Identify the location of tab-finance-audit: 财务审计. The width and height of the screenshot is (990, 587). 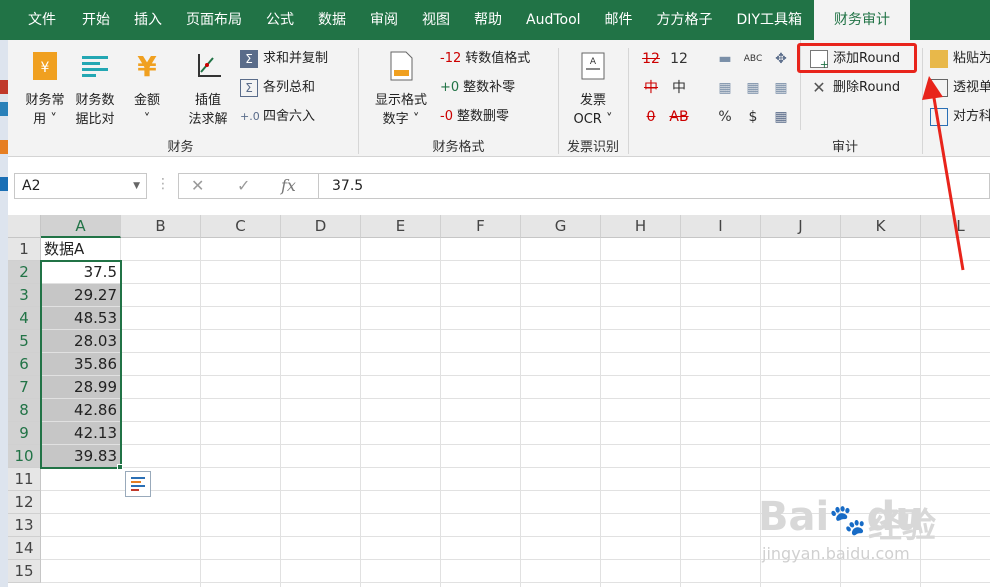
(862, 20).